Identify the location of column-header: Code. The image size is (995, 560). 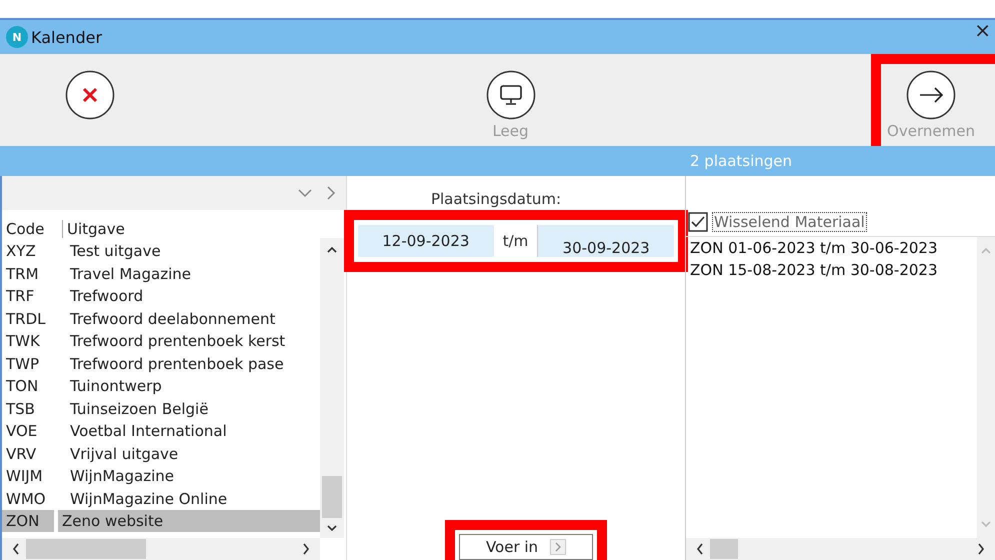
(32, 229).